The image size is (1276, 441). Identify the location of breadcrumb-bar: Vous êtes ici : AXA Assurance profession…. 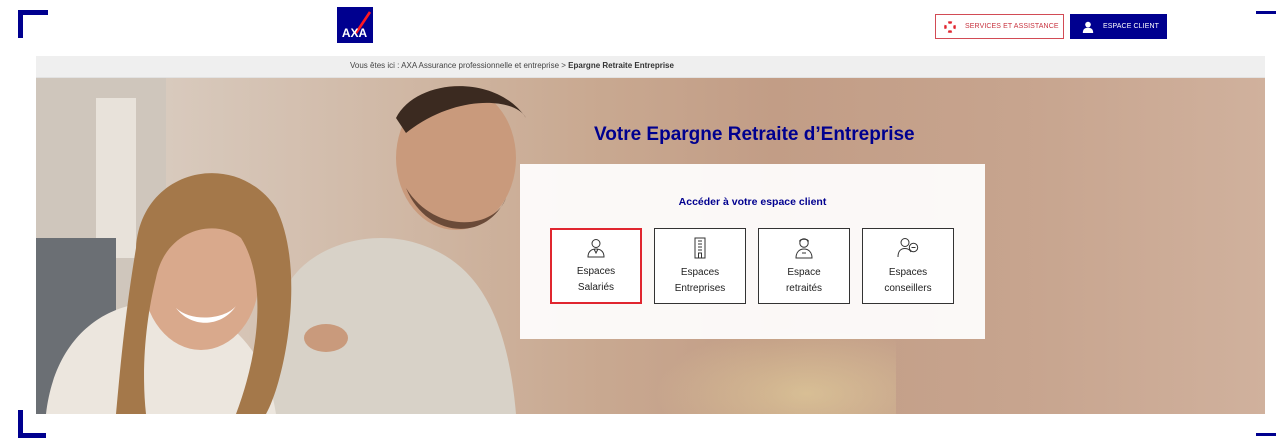
(650, 67).